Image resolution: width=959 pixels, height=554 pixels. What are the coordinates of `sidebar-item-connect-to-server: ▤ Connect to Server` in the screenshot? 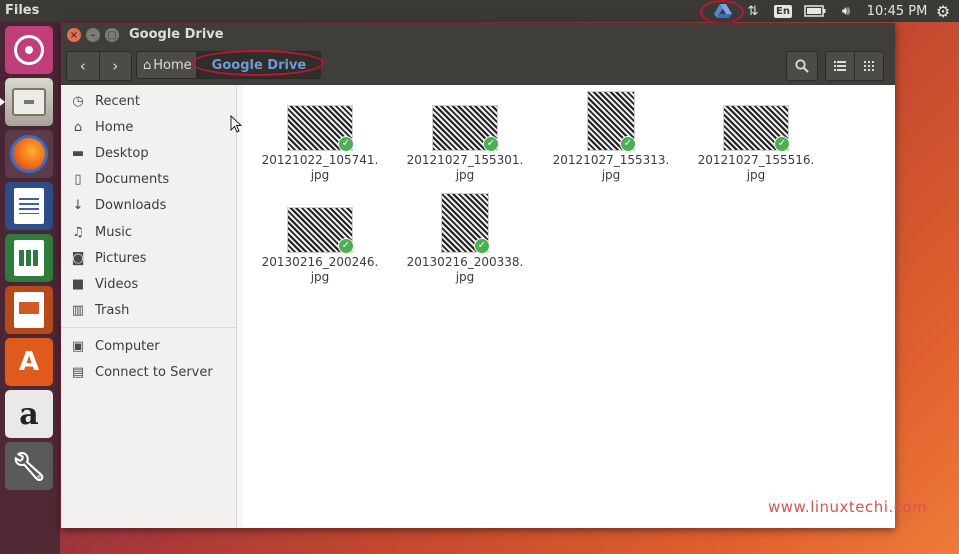 It's located at (141, 372).